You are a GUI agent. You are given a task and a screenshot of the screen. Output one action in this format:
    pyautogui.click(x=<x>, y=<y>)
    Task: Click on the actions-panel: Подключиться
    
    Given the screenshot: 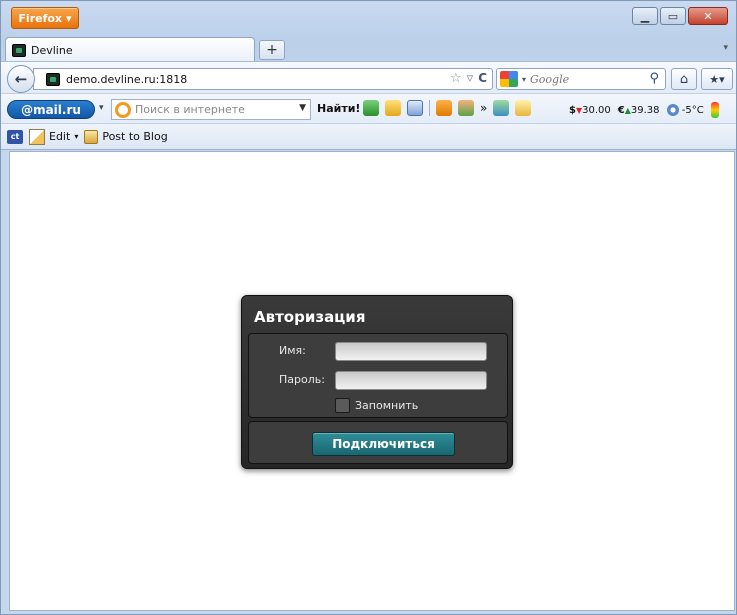 What is the action you would take?
    pyautogui.click(x=378, y=442)
    